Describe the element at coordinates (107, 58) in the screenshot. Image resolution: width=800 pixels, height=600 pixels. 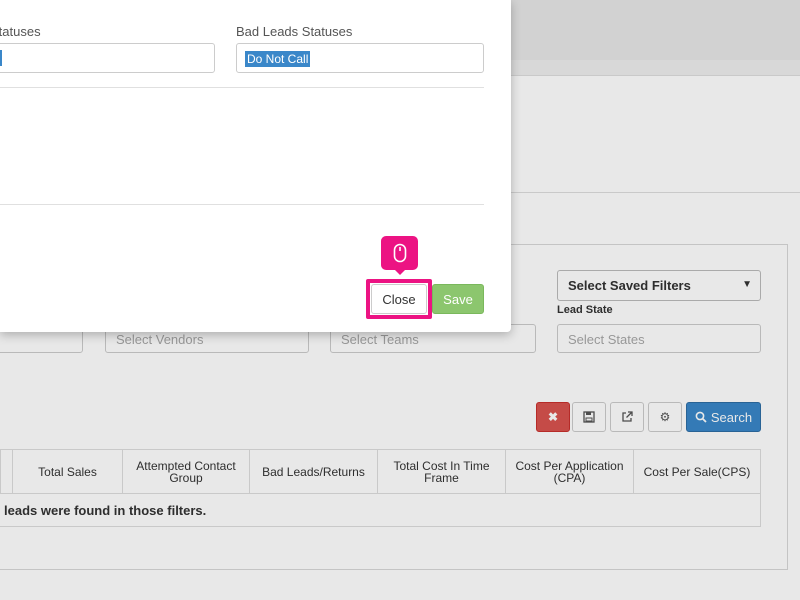
I see `statuses-field` at that location.